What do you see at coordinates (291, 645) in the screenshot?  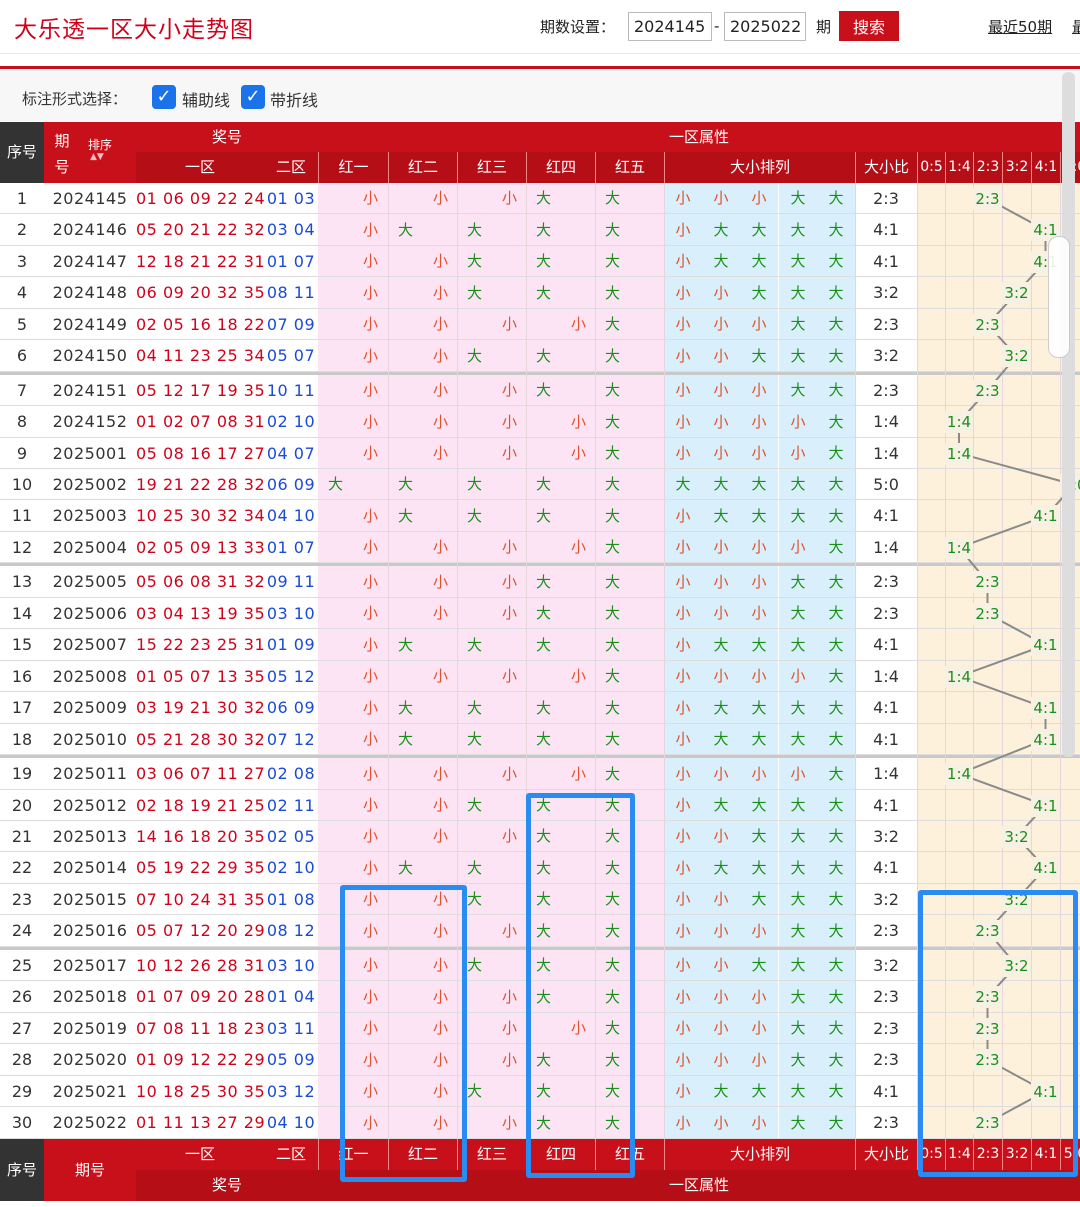 I see `row-zone2-numbers: 01 09` at bounding box center [291, 645].